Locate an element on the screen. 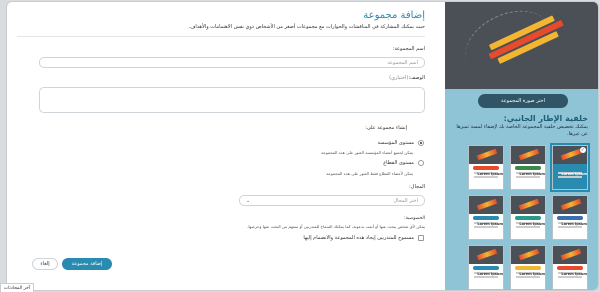 The height and width of the screenshot is (292, 600). field-select: اختر المجال ⌄ is located at coordinates (332, 200).